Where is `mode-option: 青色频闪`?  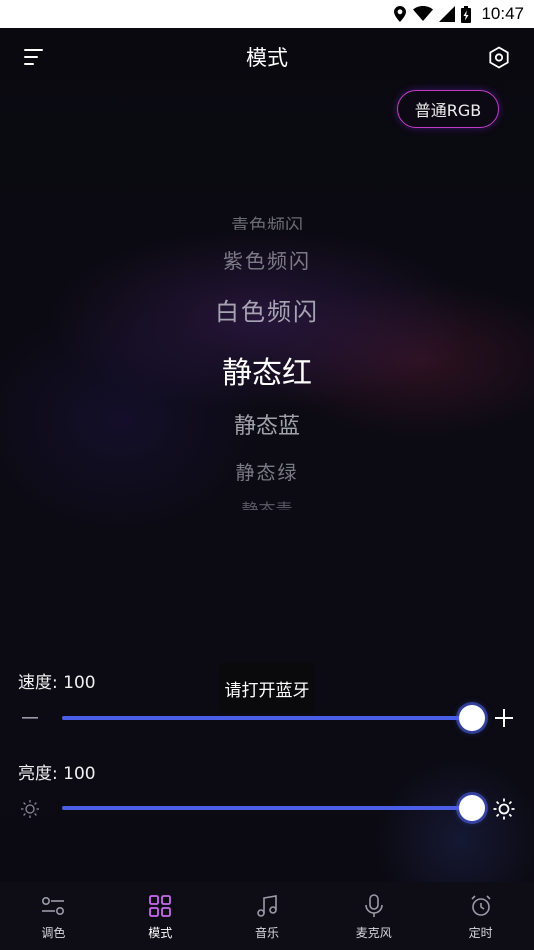 mode-option: 青色频闪 is located at coordinates (267, 221).